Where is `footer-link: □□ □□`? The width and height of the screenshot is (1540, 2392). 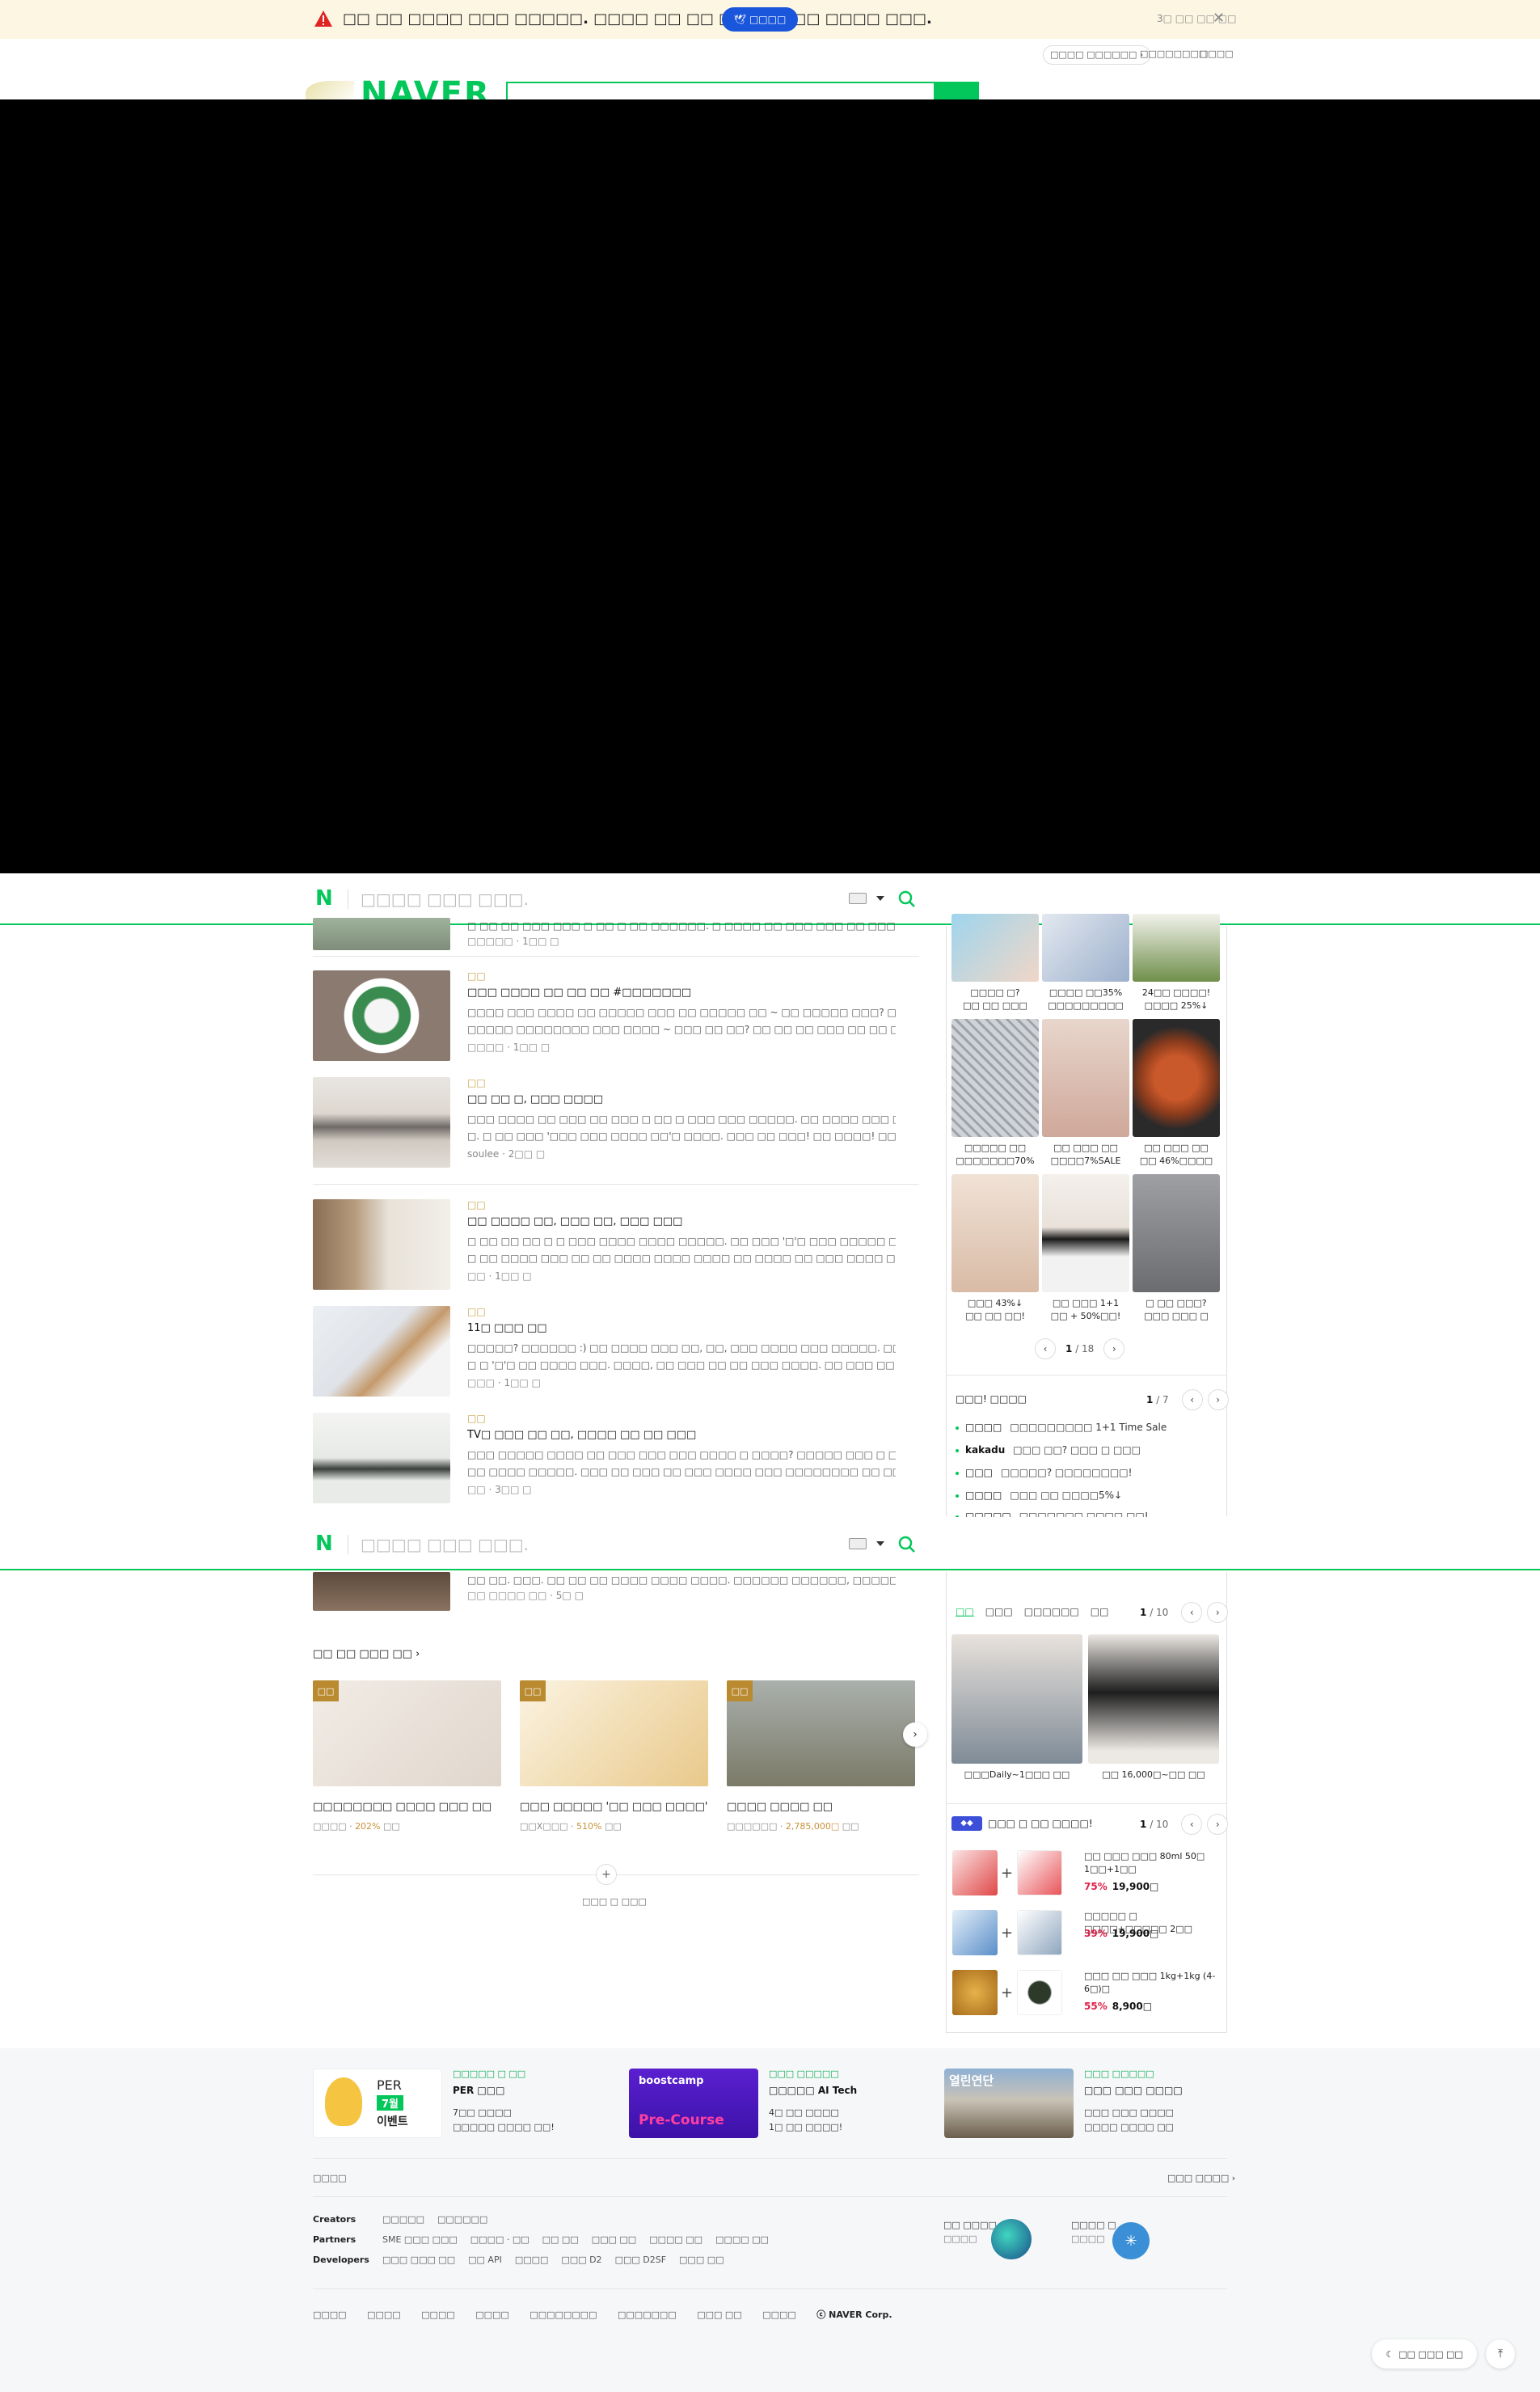
footer-link: □□ □□ is located at coordinates (561, 2239).